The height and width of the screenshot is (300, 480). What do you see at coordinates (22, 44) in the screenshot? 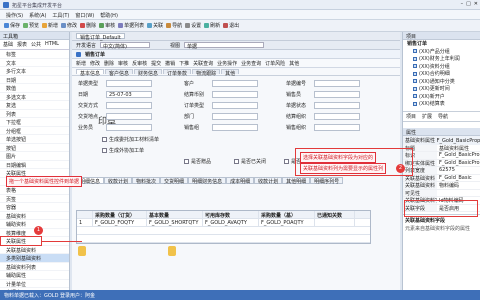
I see `toolbox-tab: 报表` at bounding box center [22, 44].